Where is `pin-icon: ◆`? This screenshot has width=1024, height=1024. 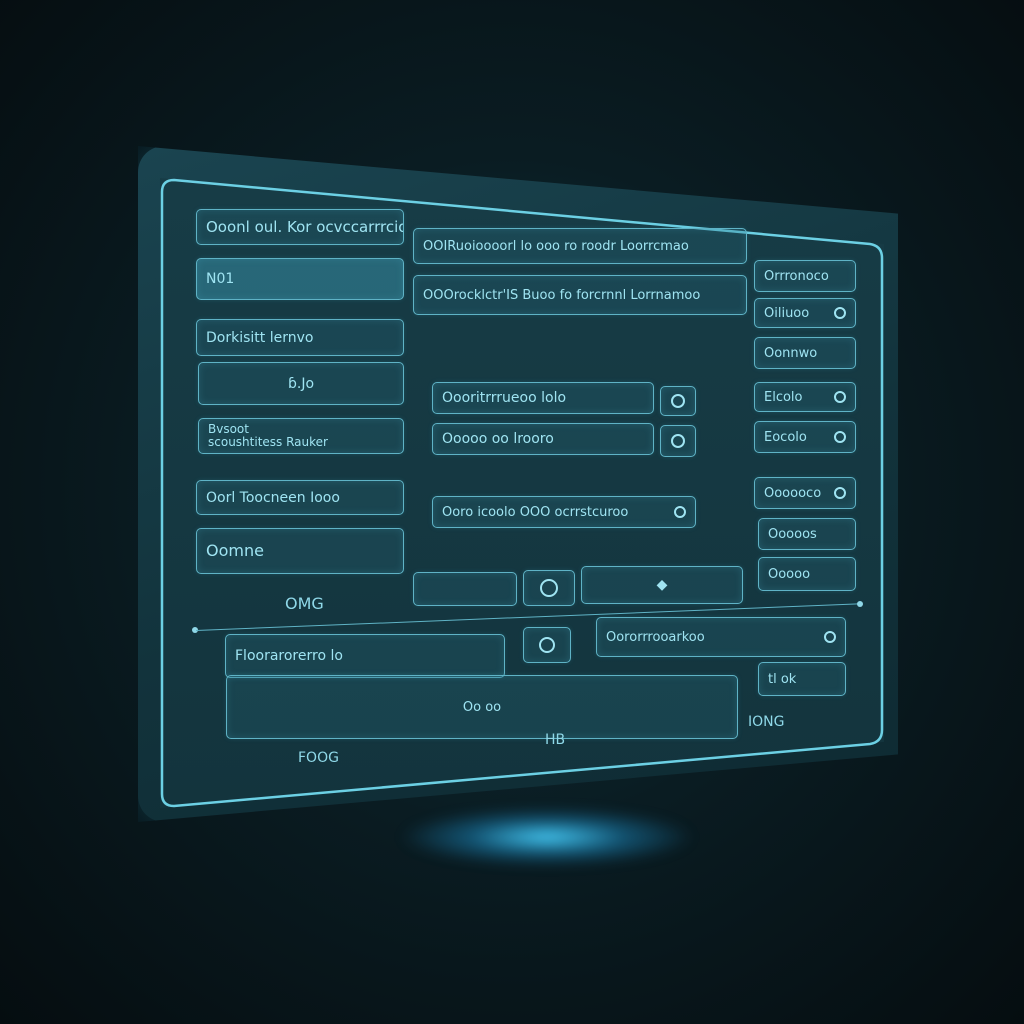 pin-icon: ◆ is located at coordinates (662, 585).